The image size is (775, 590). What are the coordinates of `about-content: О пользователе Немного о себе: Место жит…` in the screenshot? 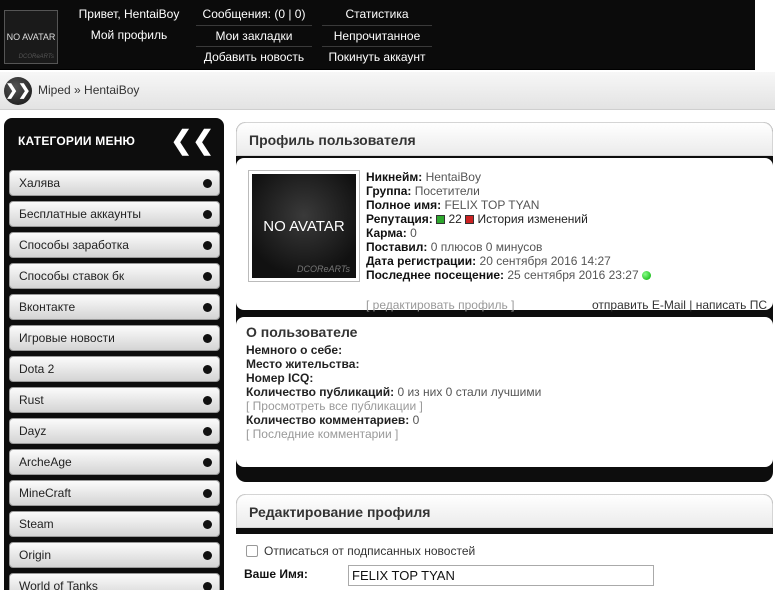 It's located at (504, 383).